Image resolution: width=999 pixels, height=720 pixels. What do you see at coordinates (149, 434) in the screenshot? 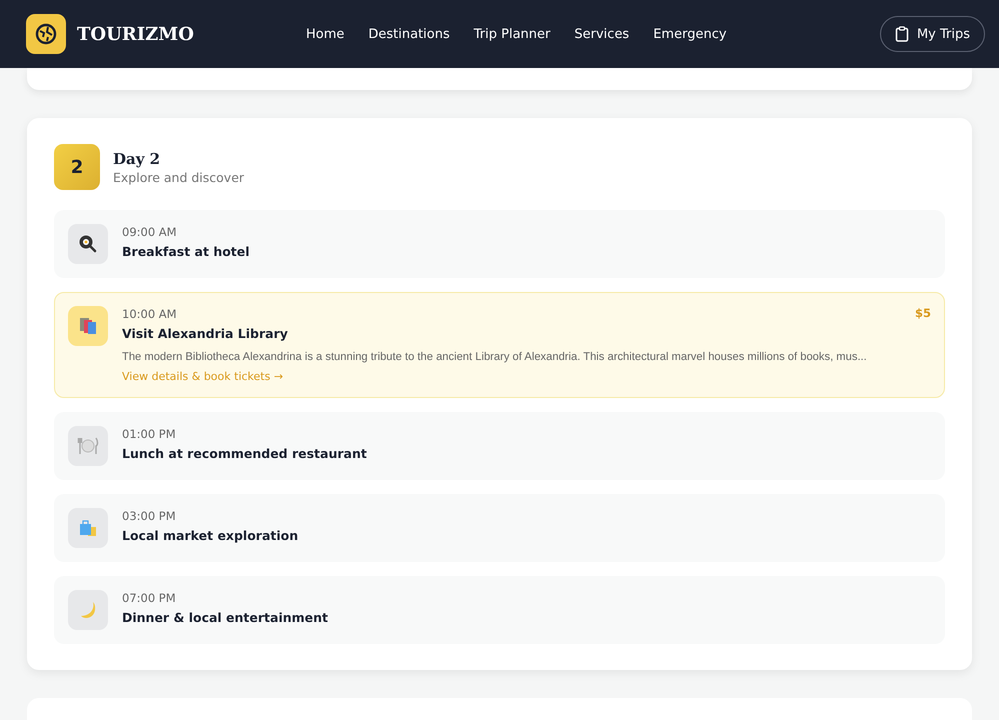
I see `activity-time: 01:00 PM` at bounding box center [149, 434].